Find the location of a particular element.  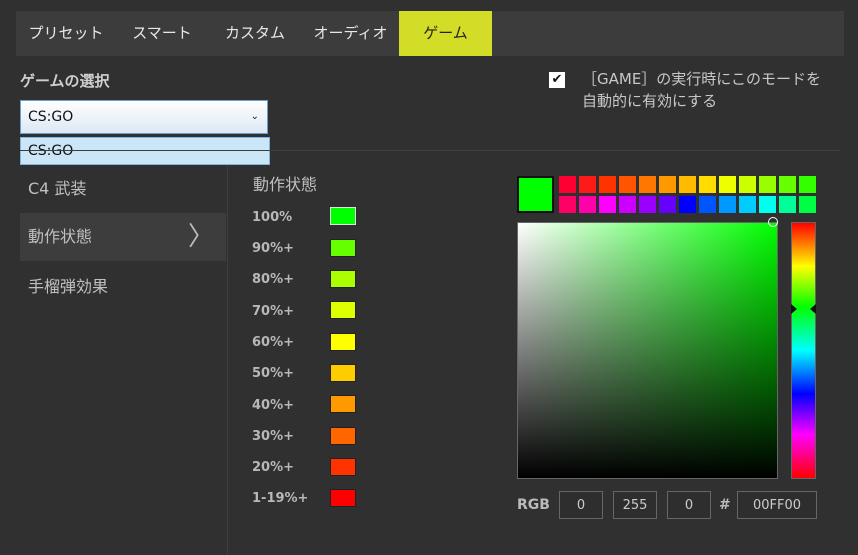

tab-preset: プリセット is located at coordinates (66, 33).